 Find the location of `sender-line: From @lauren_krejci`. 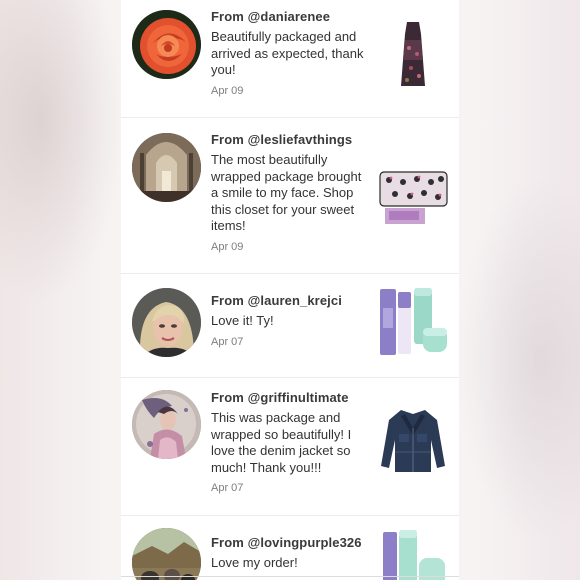

sender-line: From @lauren_krejci is located at coordinates (290, 301).